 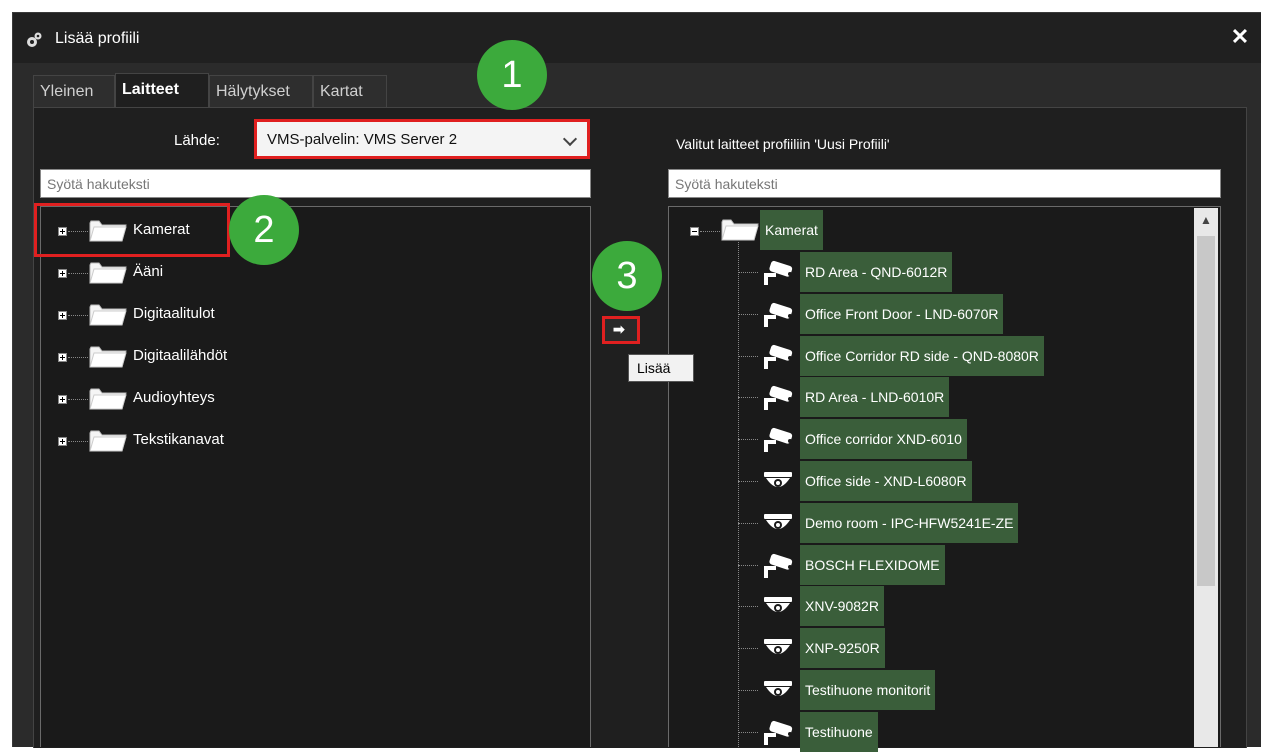 I want to click on selected-camera-item: Office corridor XND-6010, so click(x=883, y=439).